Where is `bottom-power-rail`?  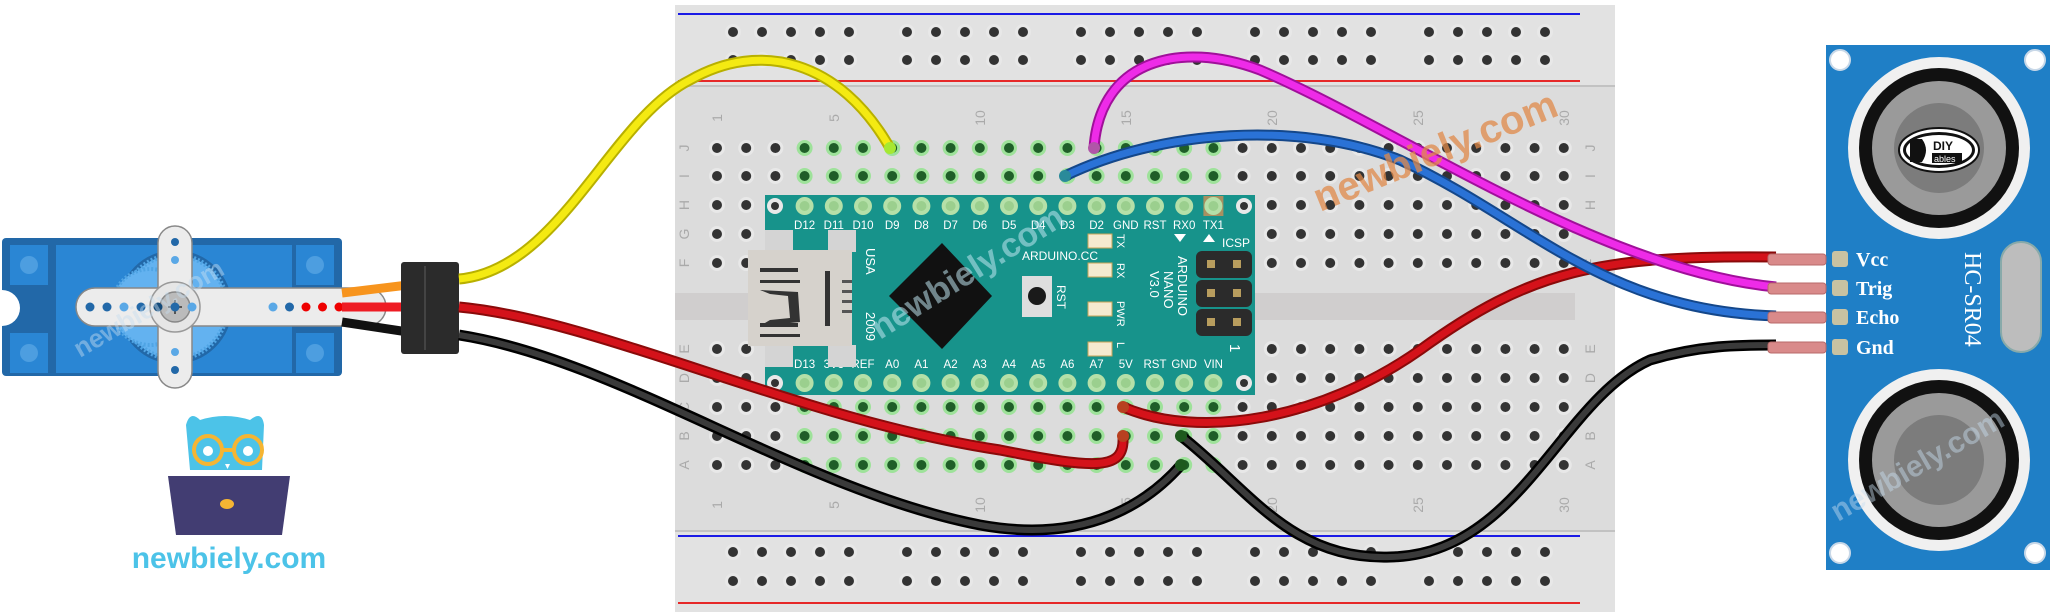 bottom-power-rail is located at coordinates (1145, 572).